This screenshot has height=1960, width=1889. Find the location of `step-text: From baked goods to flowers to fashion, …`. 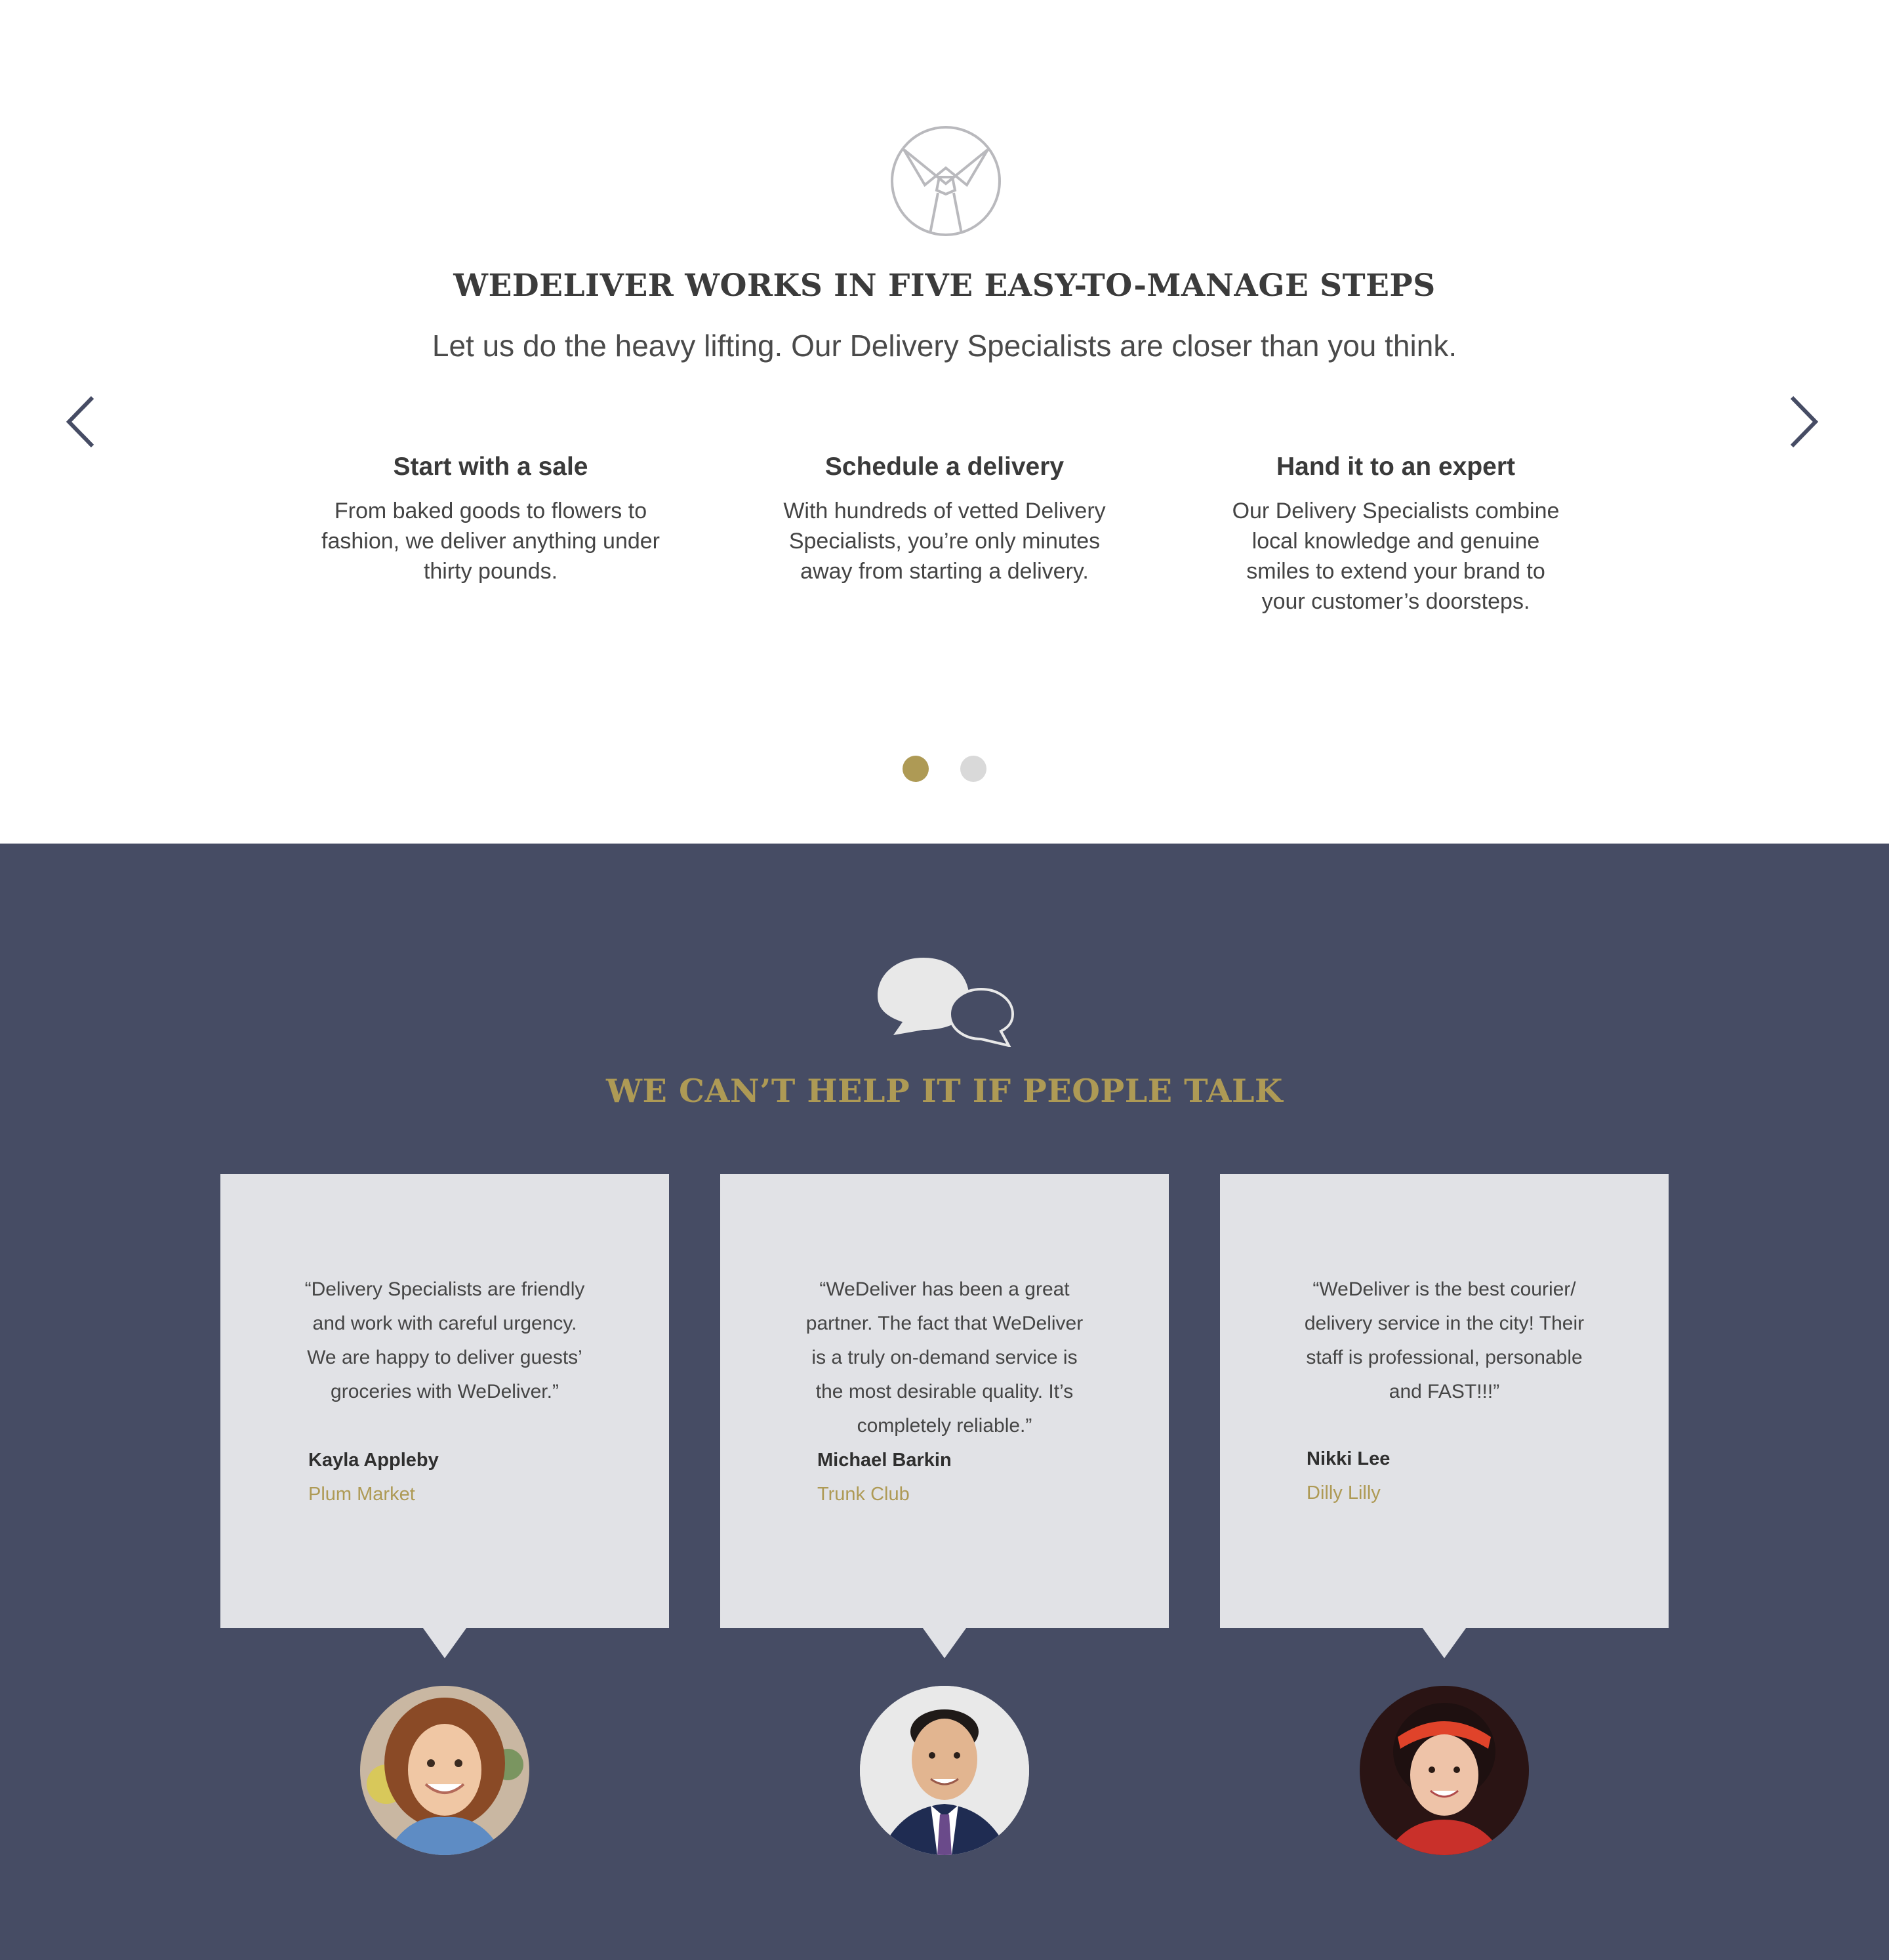

step-text: From baked goods to flowers to fashion, … is located at coordinates (490, 542).